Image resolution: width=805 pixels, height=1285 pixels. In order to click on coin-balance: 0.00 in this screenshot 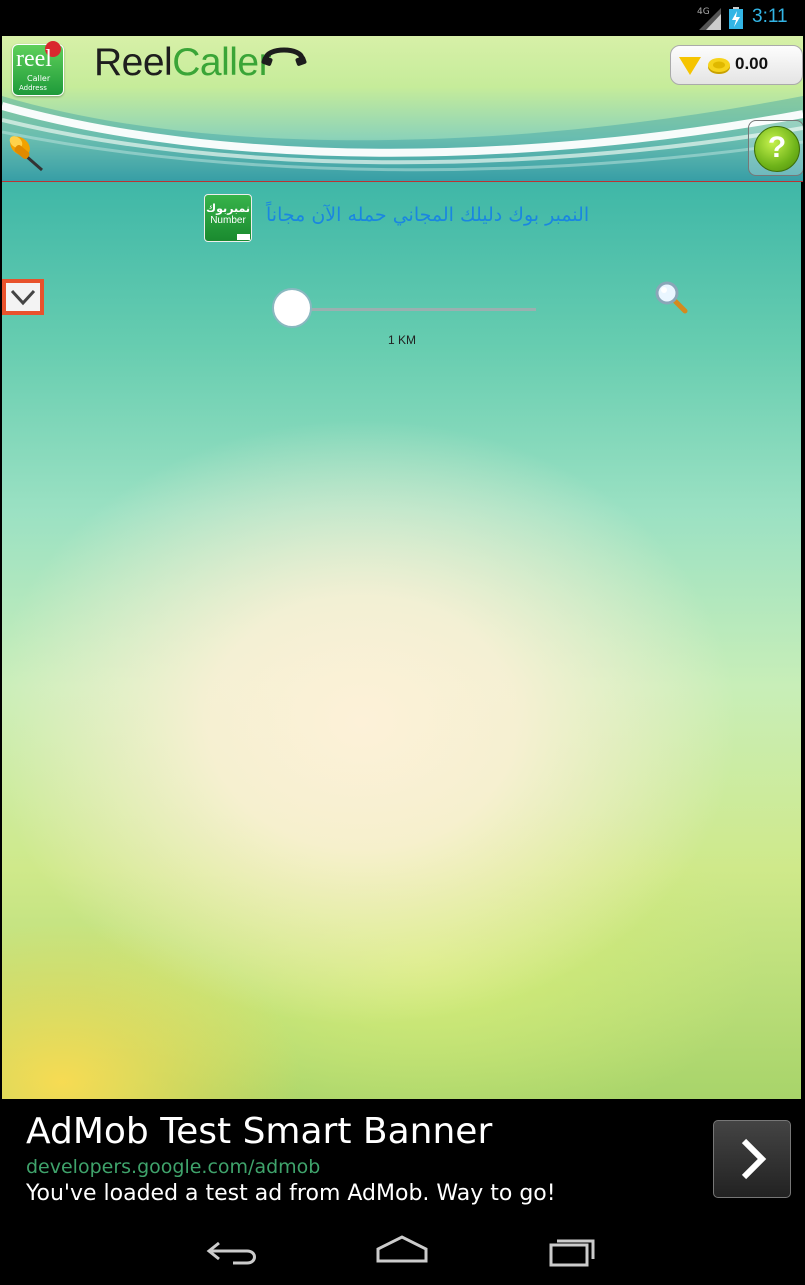, I will do `click(736, 65)`.